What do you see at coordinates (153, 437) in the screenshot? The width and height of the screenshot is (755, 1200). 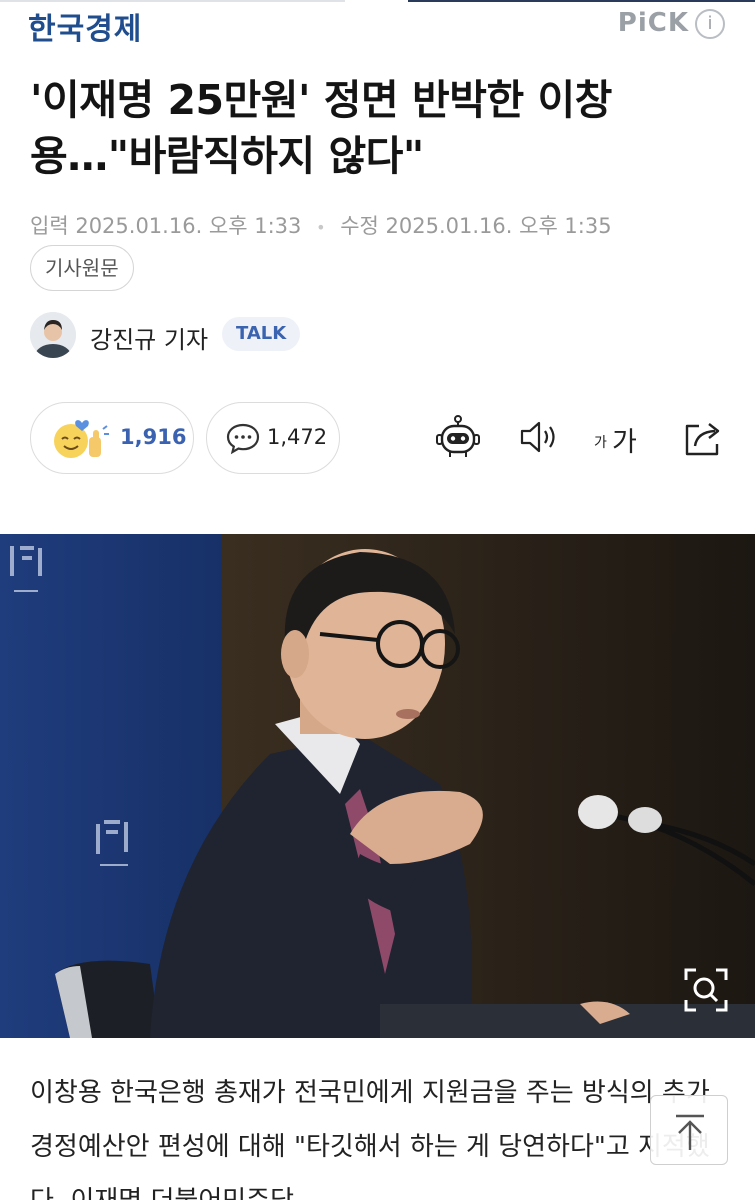 I see `reaction-count: 1,916` at bounding box center [153, 437].